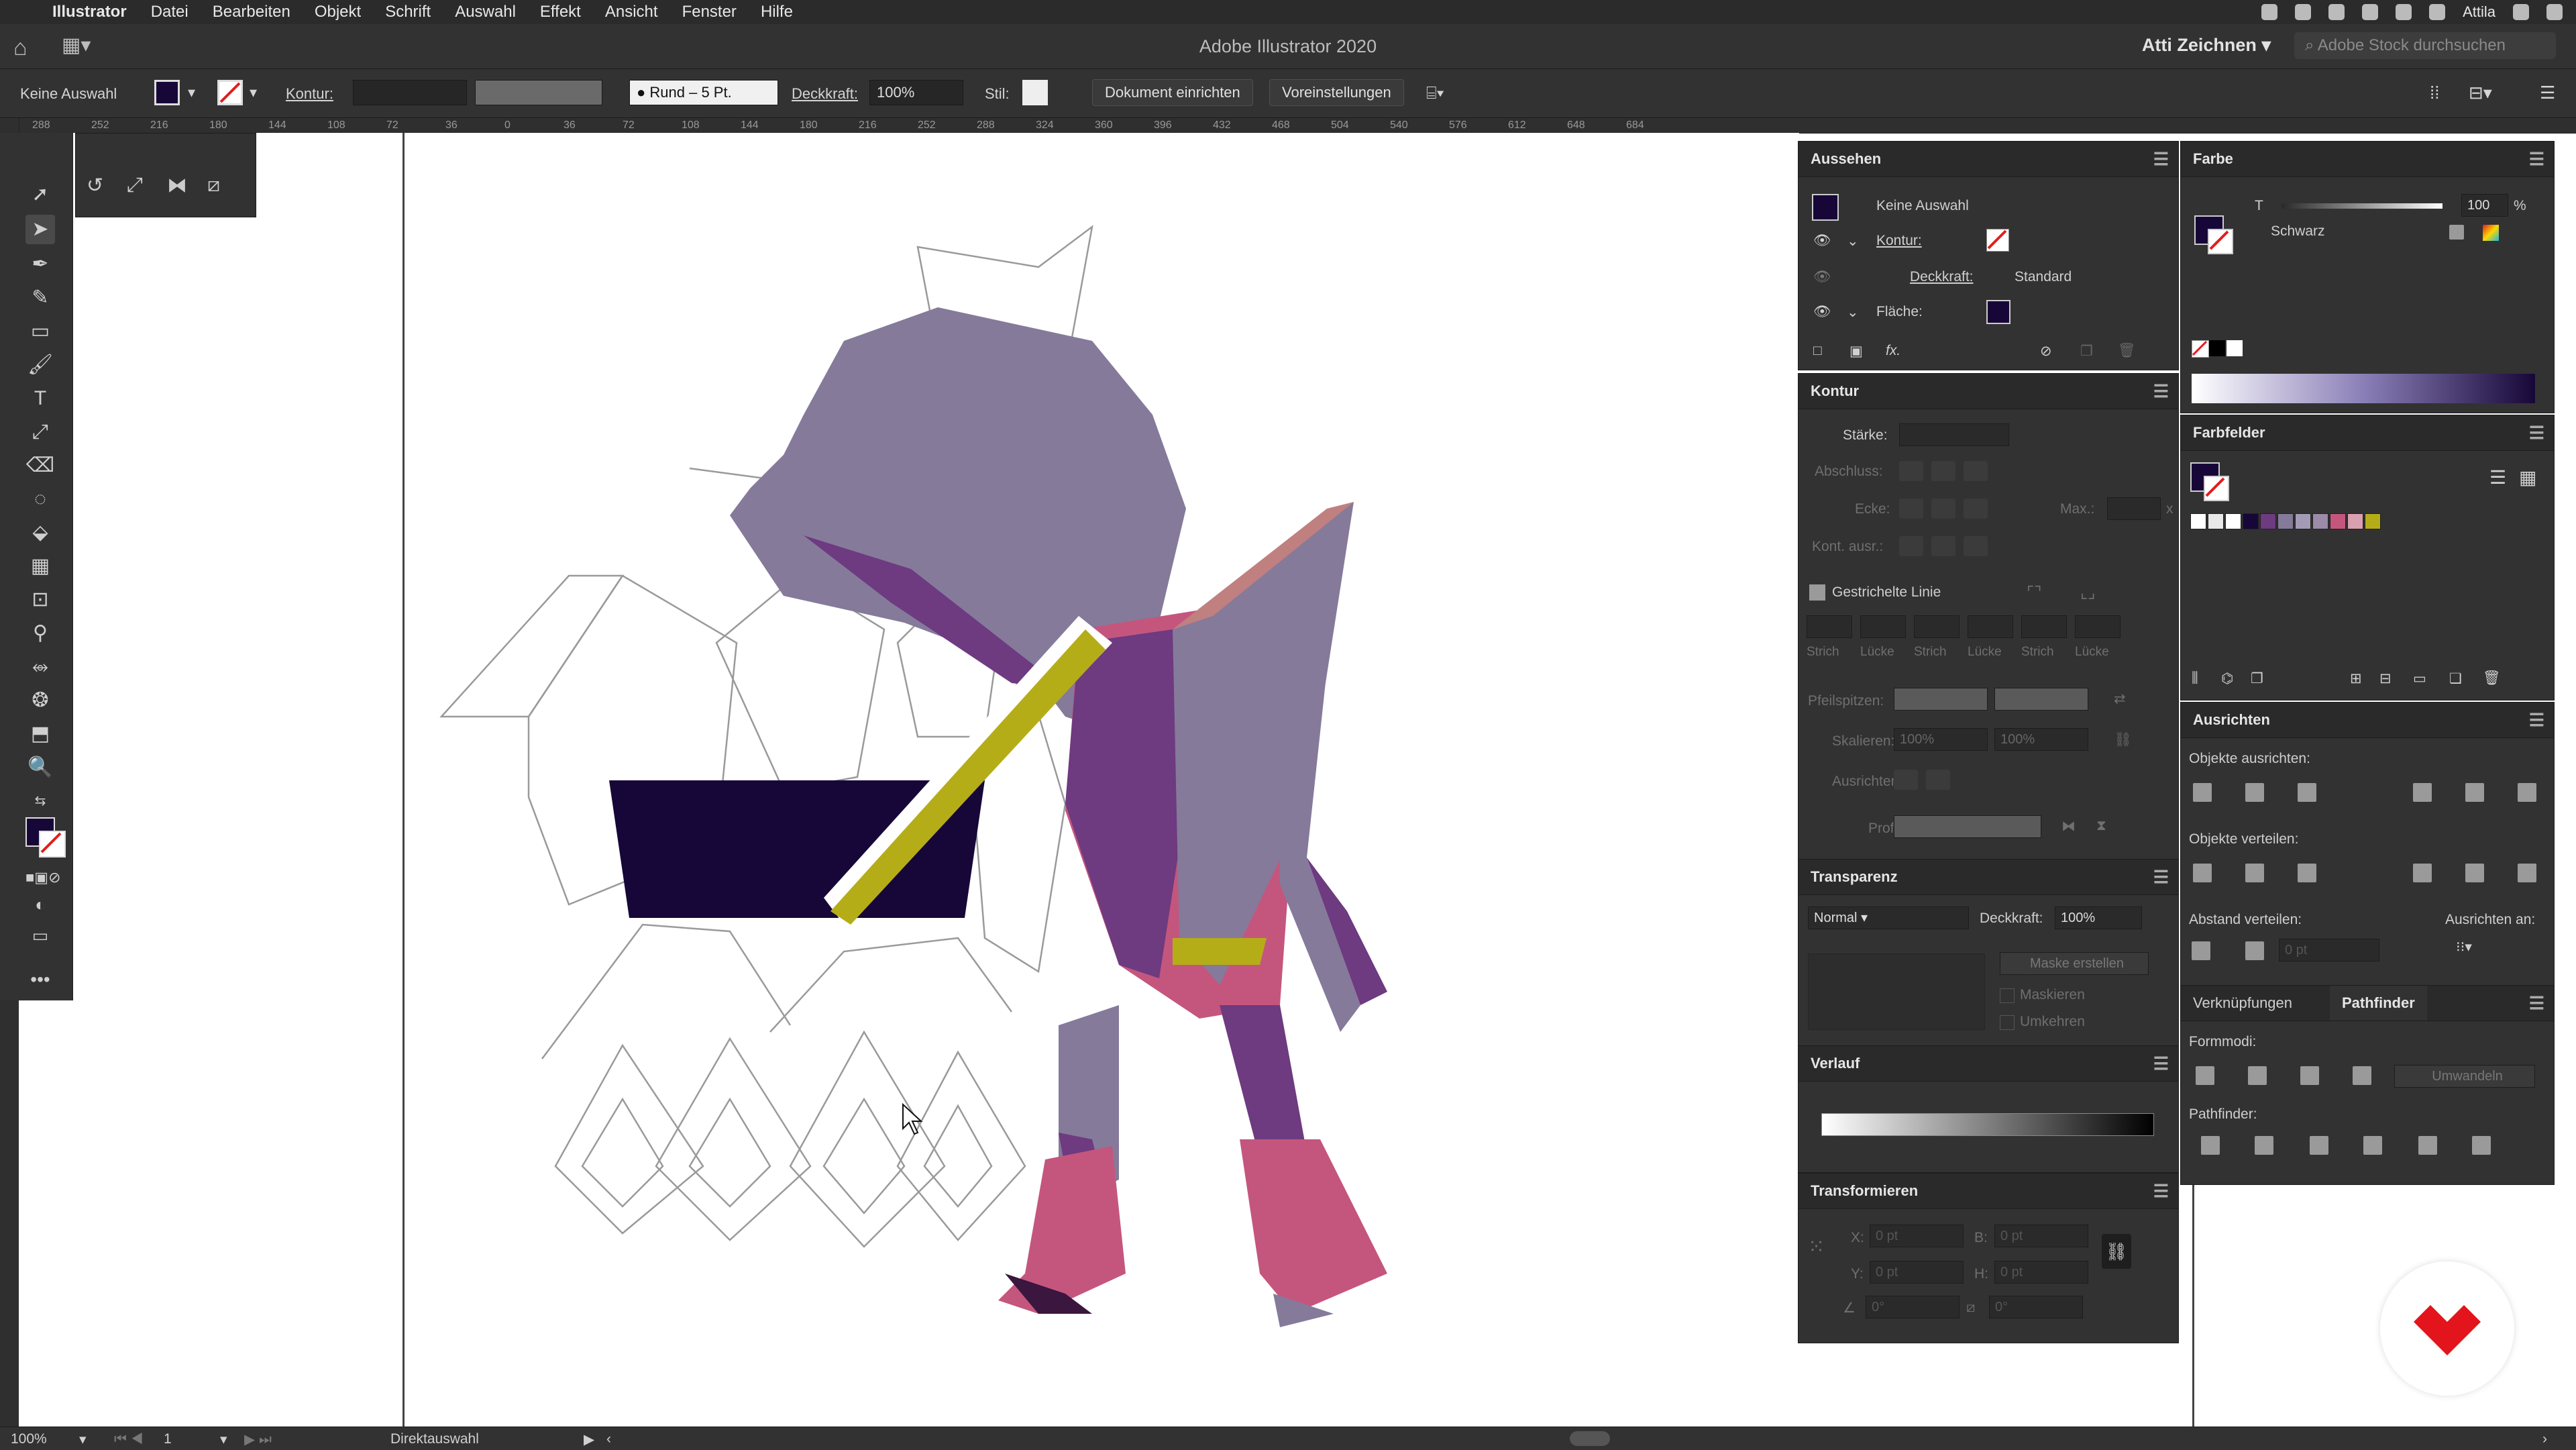 The width and height of the screenshot is (2576, 1450). I want to click on arrow-scale-end: 100%, so click(2041, 739).